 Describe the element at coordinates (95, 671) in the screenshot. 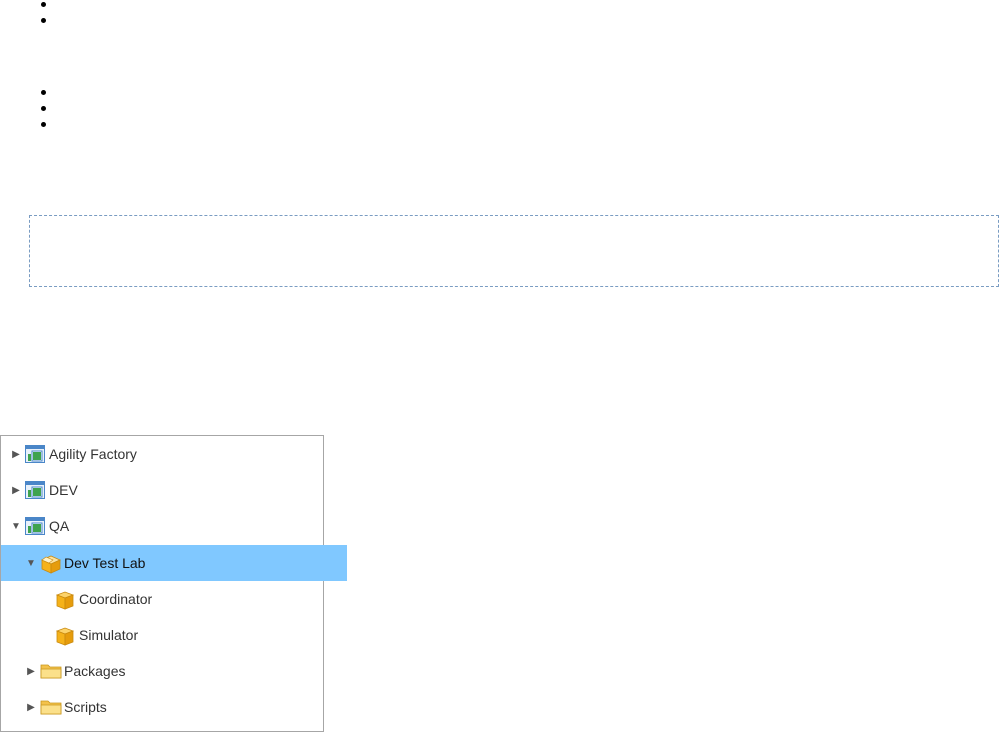

I see `tree-item-label: Packages` at that location.